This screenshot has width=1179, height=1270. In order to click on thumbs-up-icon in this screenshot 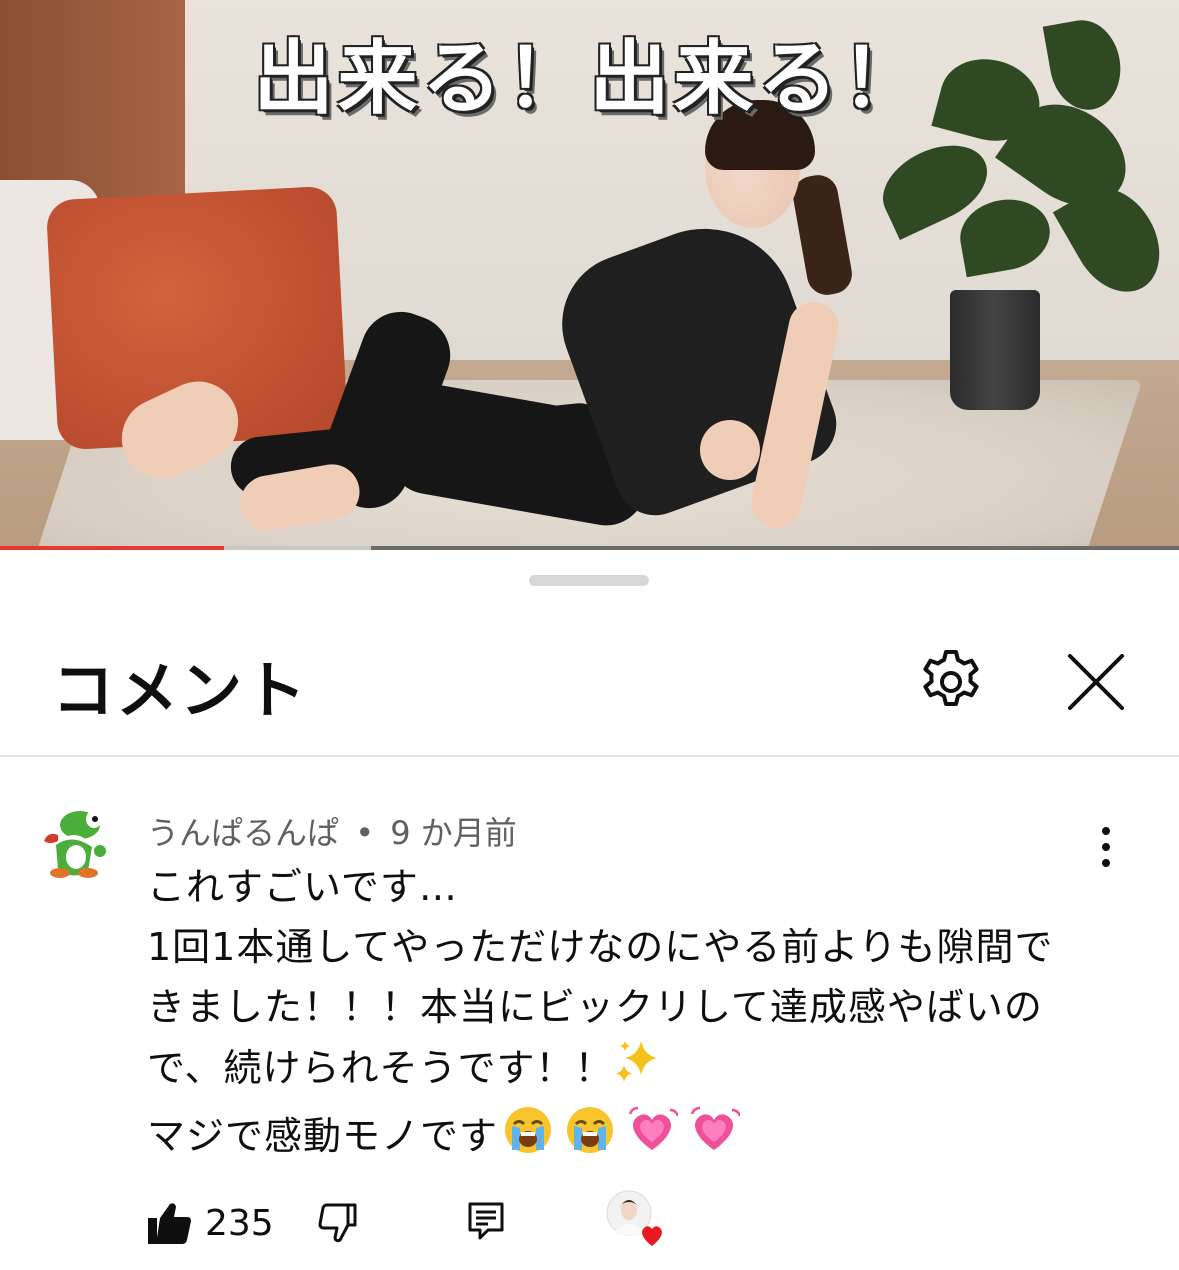, I will do `click(169, 1223)`.